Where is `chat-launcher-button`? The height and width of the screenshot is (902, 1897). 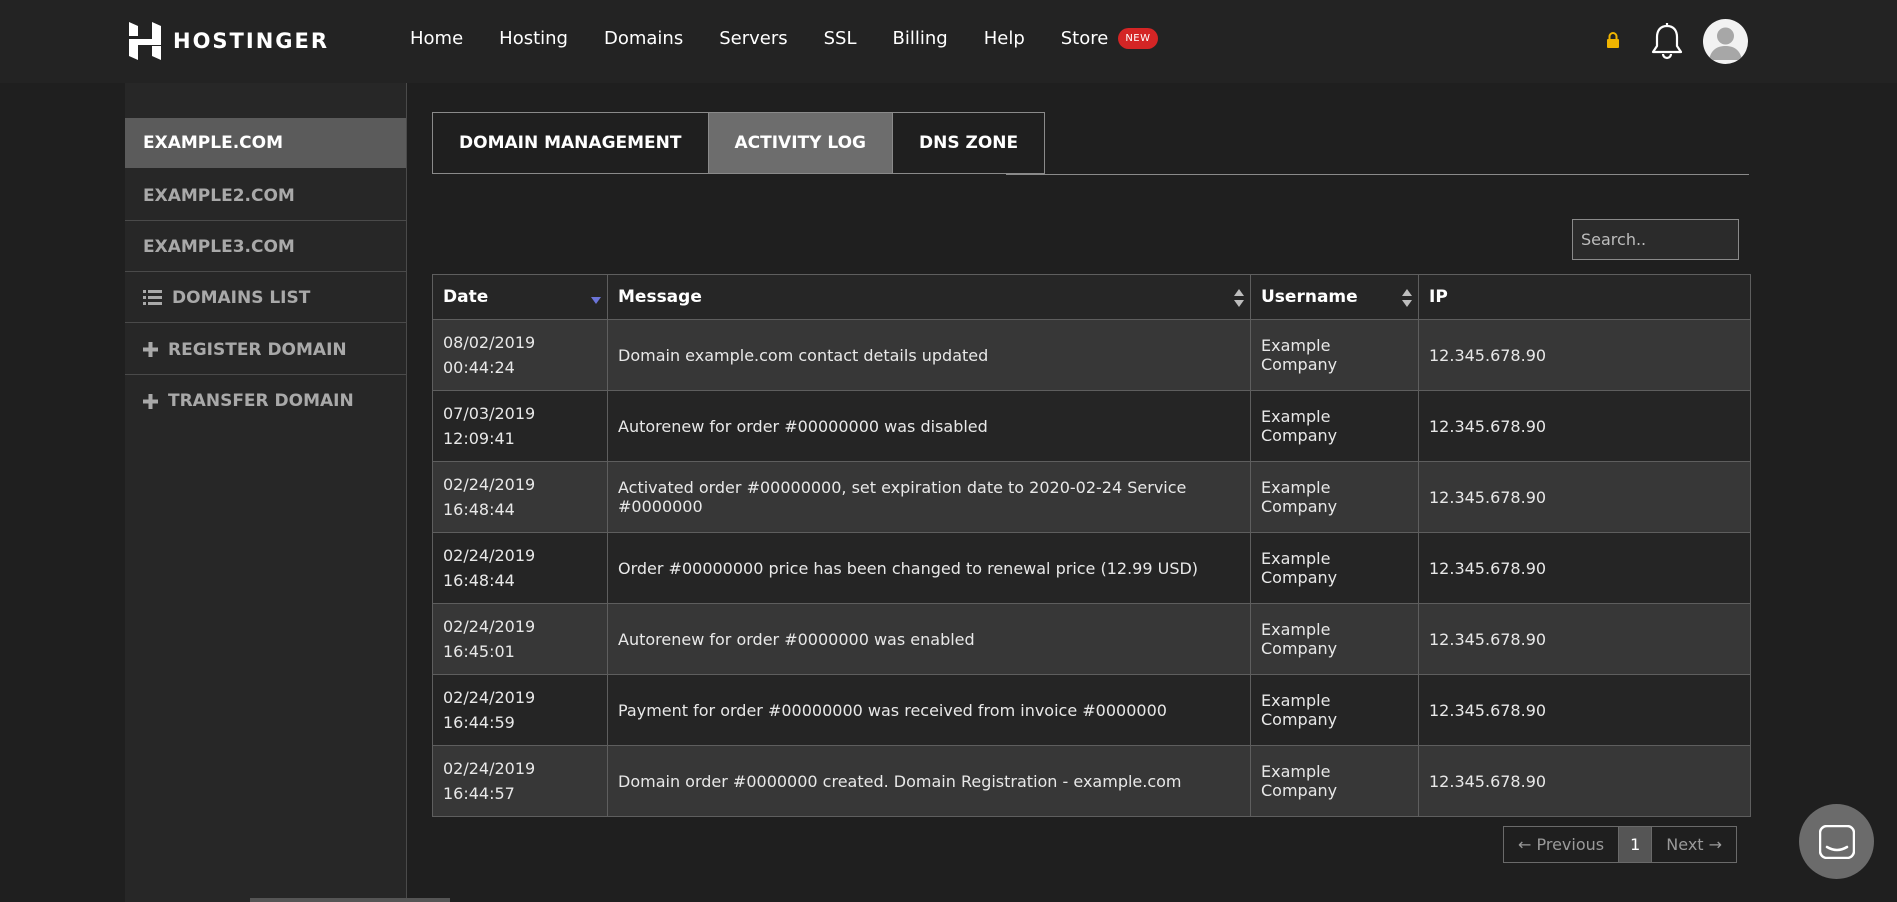
chat-launcher-button is located at coordinates (1836, 841).